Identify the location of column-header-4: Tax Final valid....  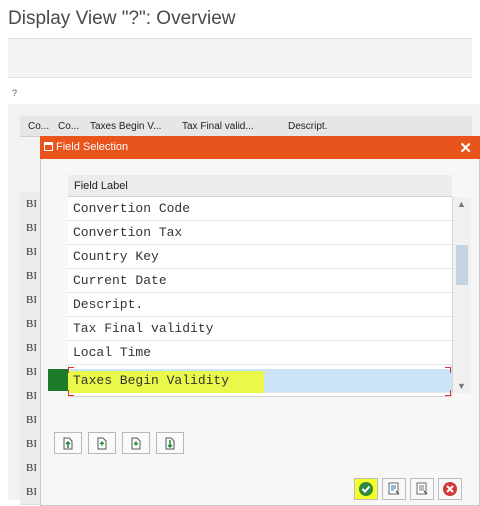
(218, 126).